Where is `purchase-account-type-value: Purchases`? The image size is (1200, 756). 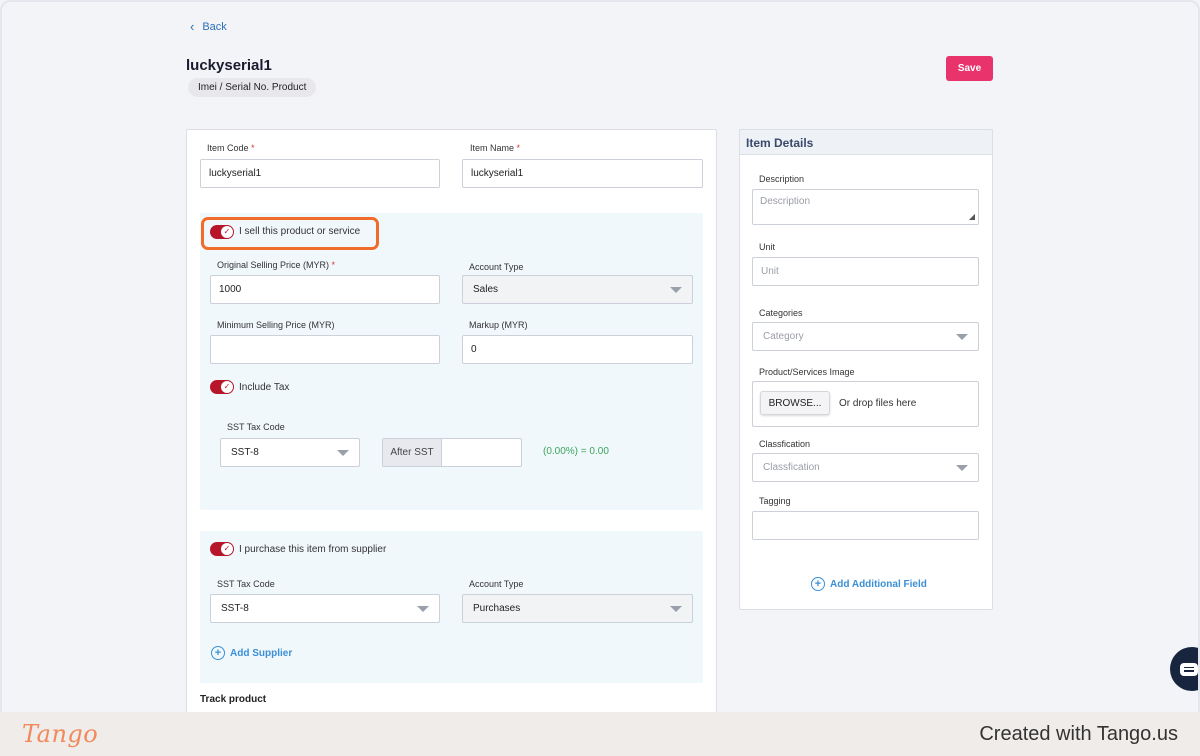 purchase-account-type-value: Purchases is located at coordinates (497, 608).